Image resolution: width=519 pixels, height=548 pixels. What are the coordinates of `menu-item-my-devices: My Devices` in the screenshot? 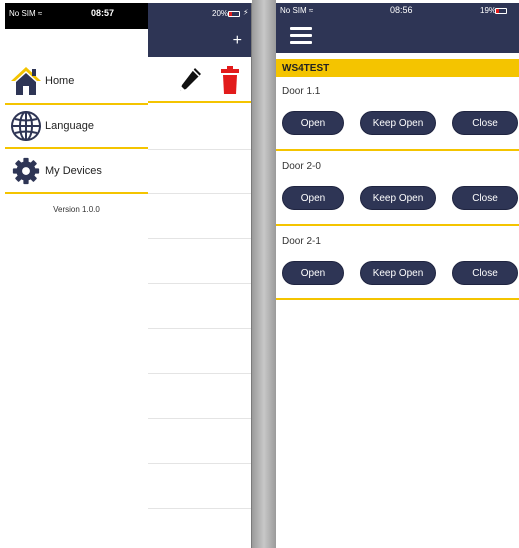 It's located at (76, 171).